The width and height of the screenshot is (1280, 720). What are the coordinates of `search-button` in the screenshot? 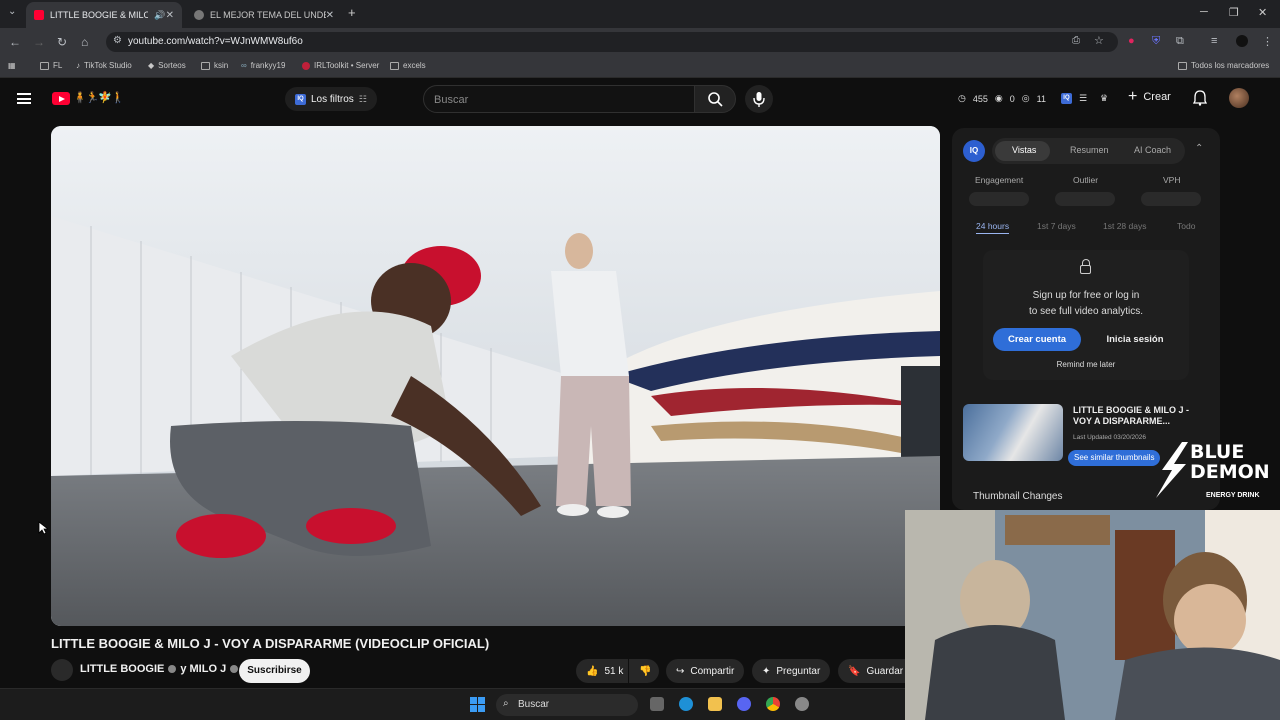 It's located at (715, 99).